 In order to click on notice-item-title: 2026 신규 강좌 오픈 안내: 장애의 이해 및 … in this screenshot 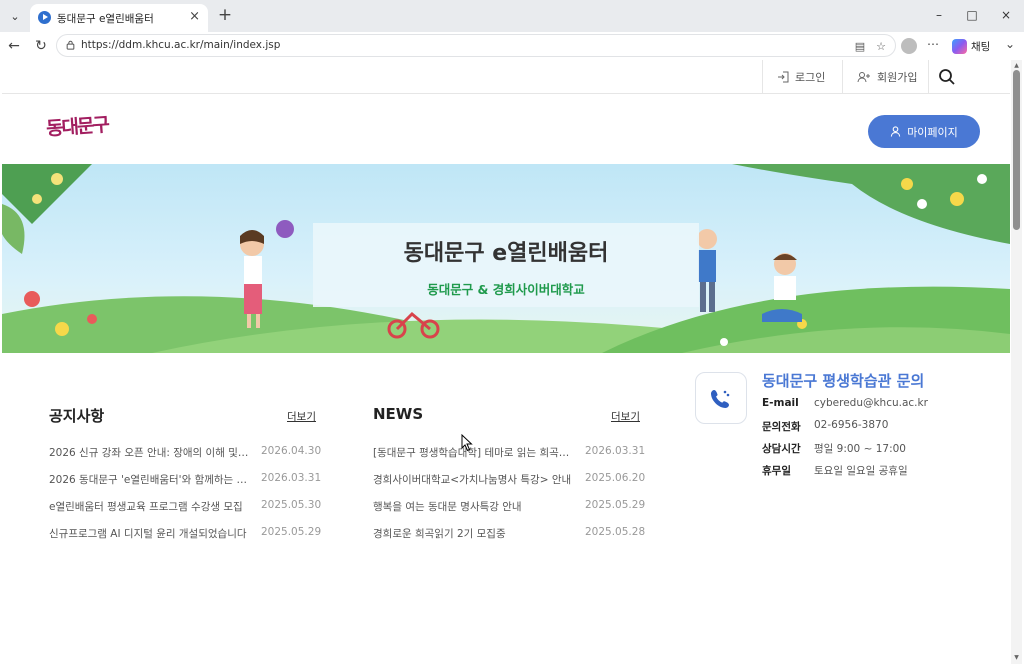, I will do `click(149, 453)`.